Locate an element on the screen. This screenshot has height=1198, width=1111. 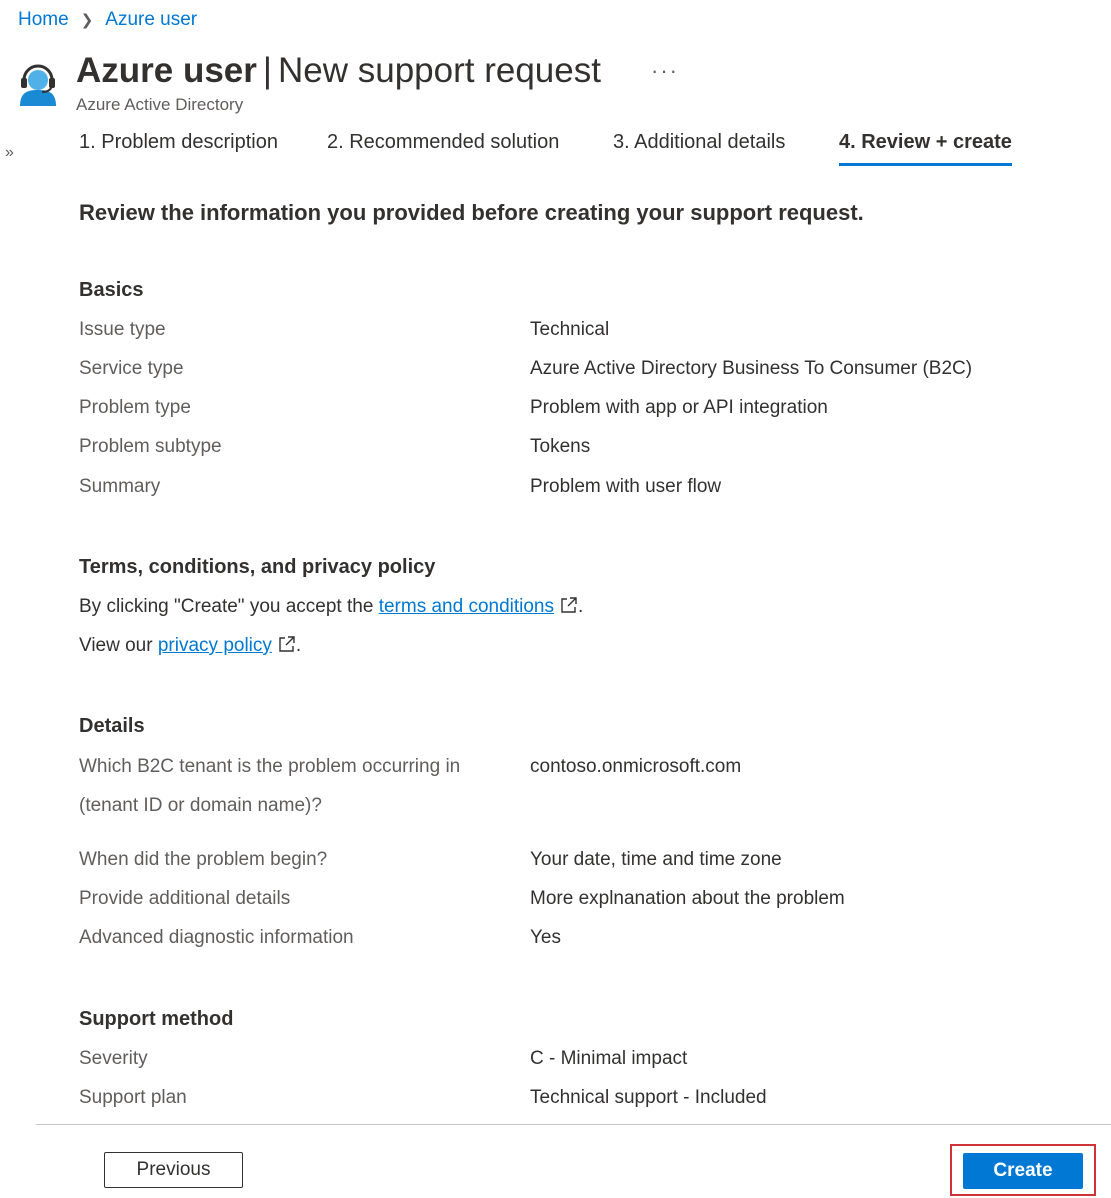
details-heading: Details is located at coordinates (112, 726).